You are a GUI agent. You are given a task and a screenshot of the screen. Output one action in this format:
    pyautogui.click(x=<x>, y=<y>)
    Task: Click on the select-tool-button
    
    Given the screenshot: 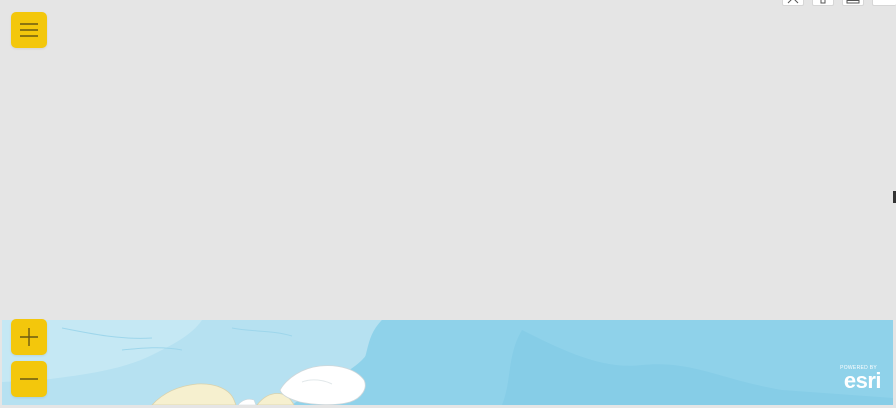 What is the action you would take?
    pyautogui.click(x=793, y=3)
    